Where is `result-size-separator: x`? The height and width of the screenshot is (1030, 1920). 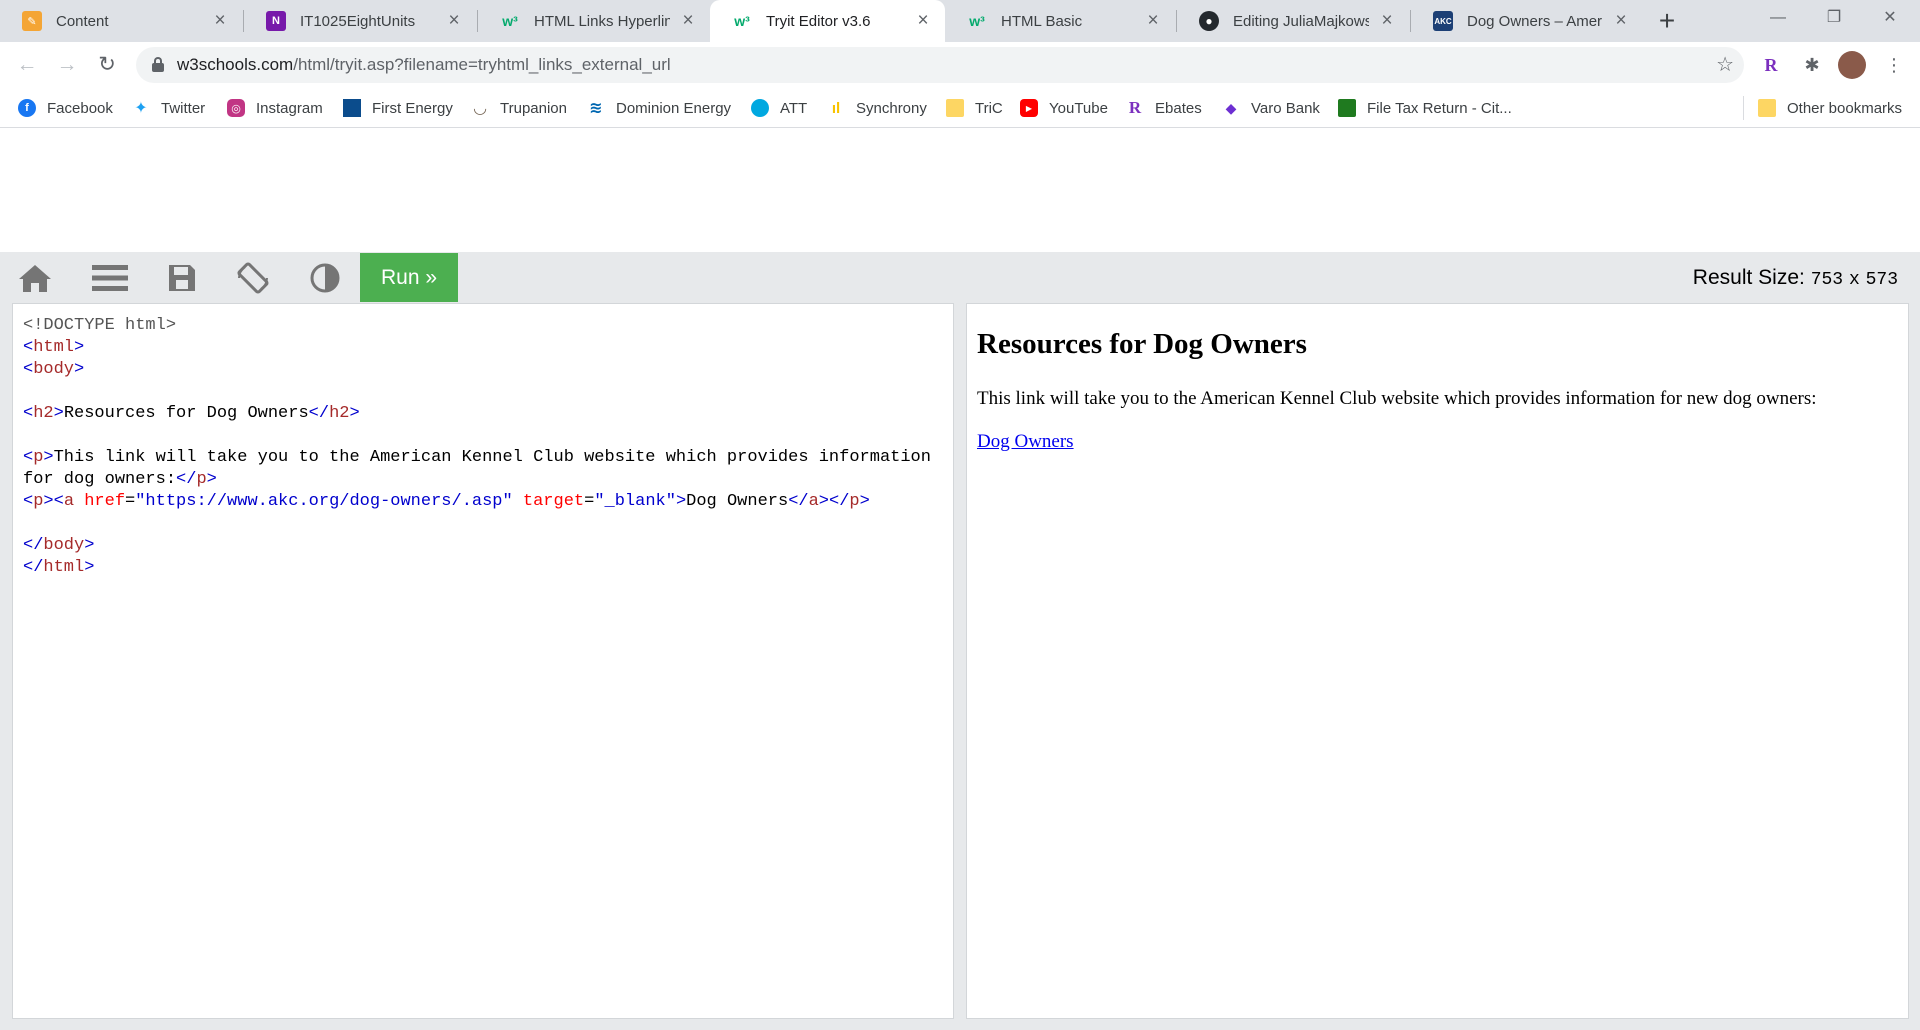
result-size-separator: x is located at coordinates (1854, 280).